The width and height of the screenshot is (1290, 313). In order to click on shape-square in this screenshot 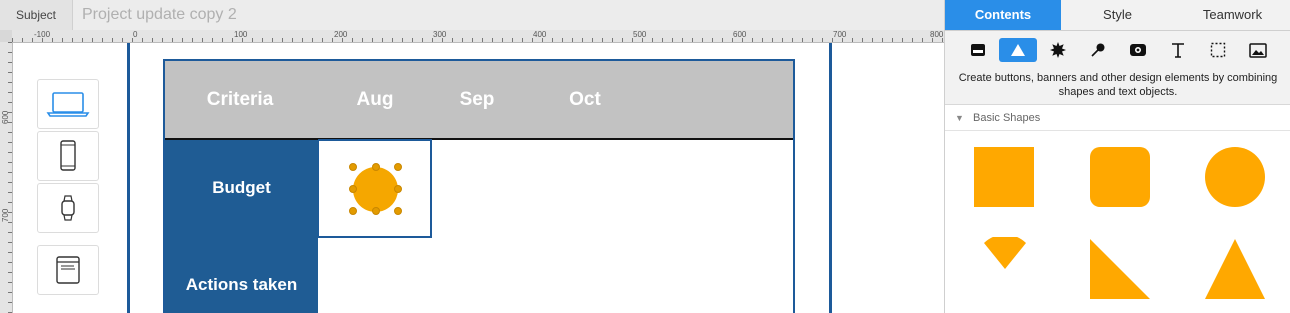, I will do `click(1004, 177)`.